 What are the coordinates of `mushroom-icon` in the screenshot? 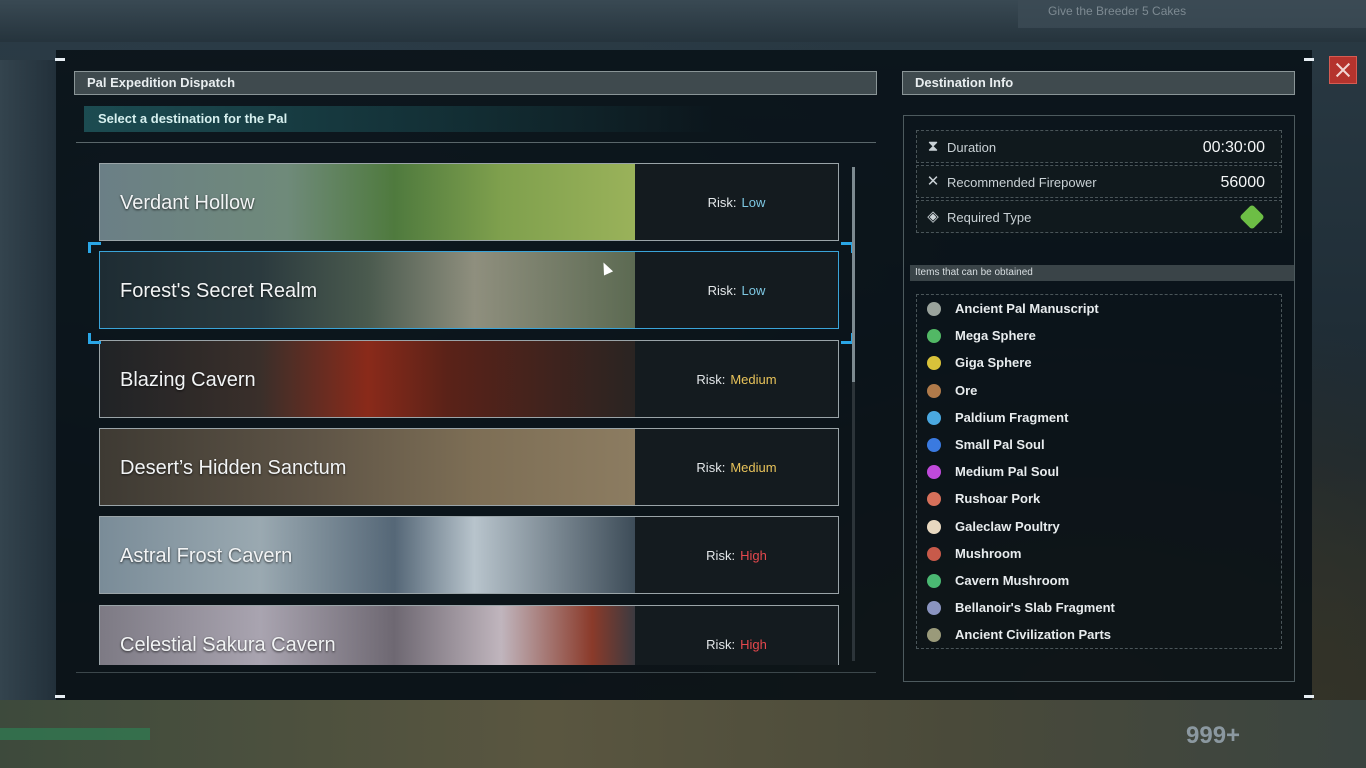 It's located at (934, 553).